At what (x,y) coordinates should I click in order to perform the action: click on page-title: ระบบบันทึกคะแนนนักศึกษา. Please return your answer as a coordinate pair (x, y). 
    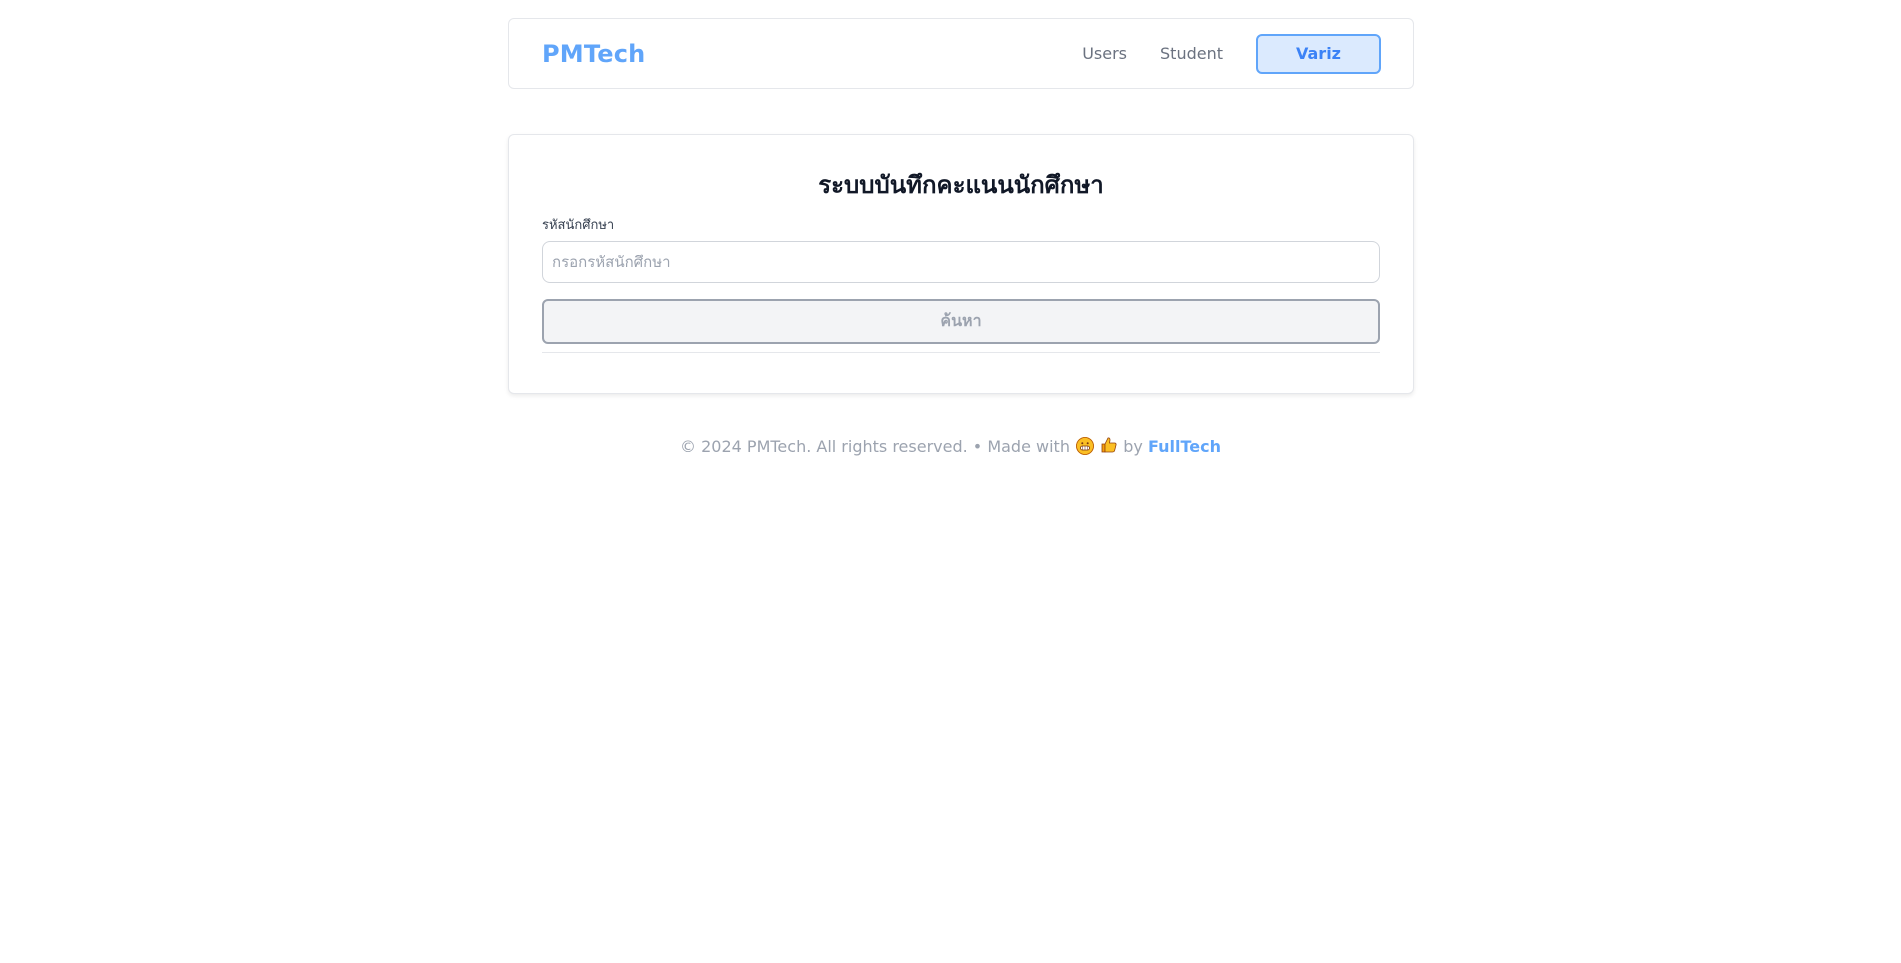
    Looking at the image, I should click on (961, 185).